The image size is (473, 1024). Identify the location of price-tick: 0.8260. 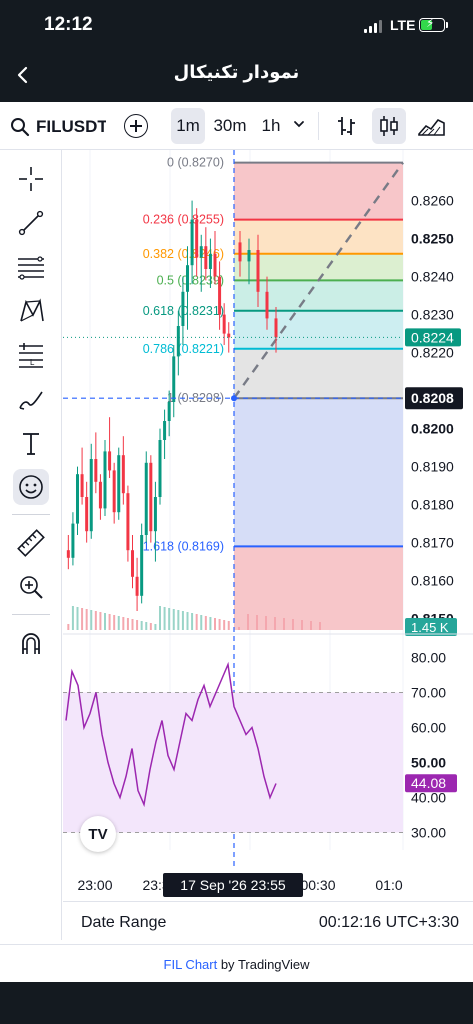
(432, 201).